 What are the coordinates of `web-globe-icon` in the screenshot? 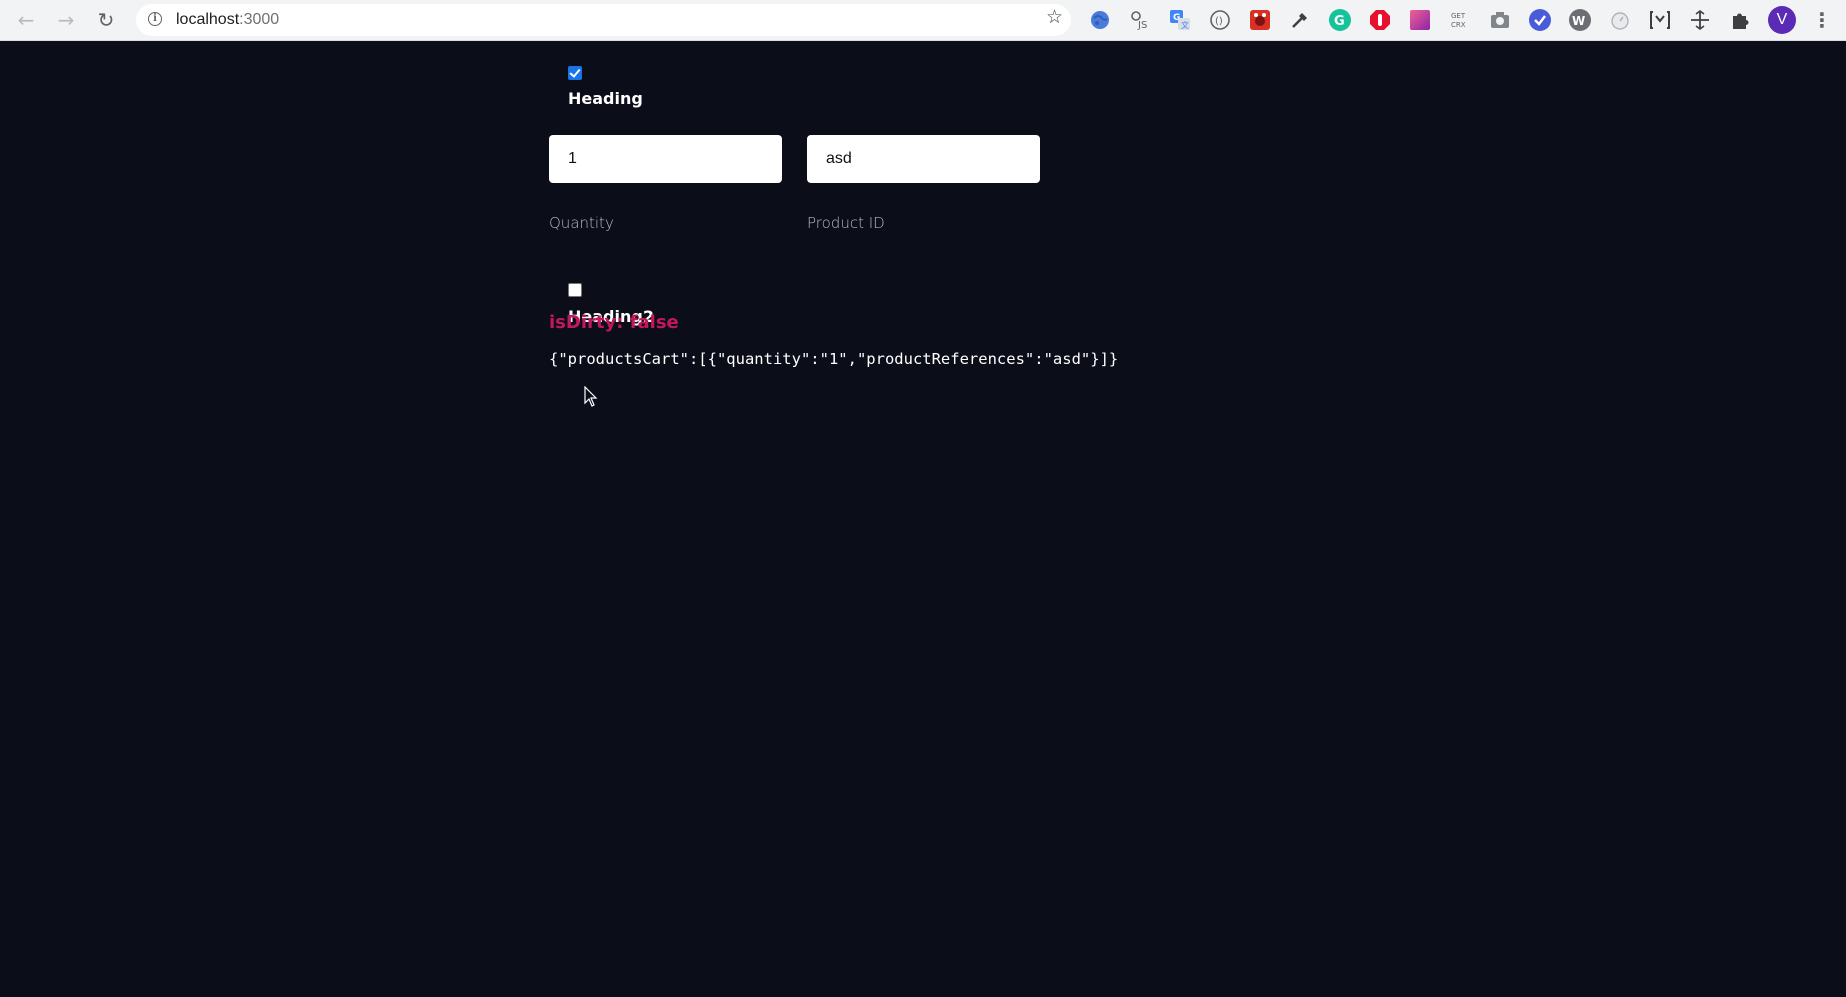 It's located at (1100, 20).